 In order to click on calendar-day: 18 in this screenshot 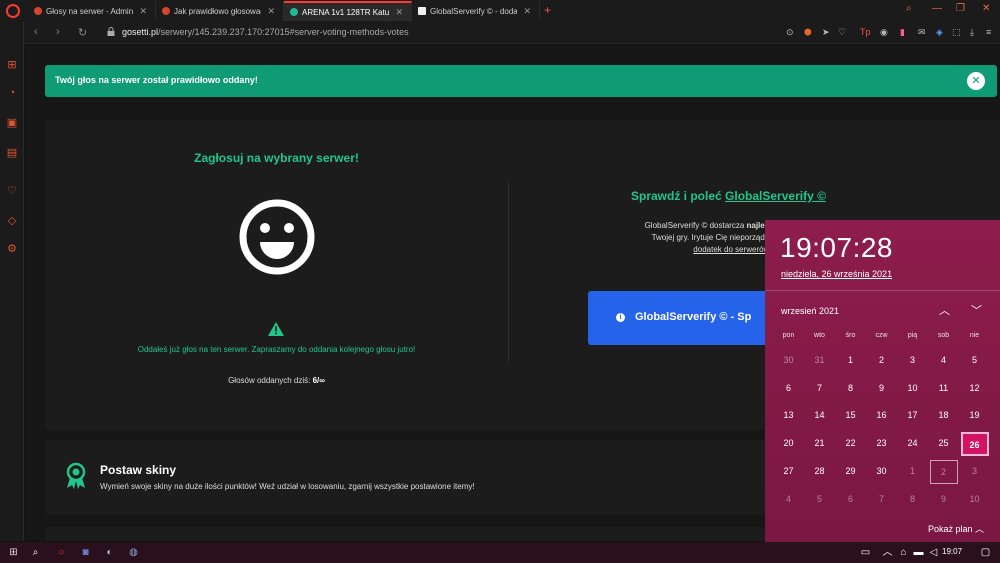, I will do `click(943, 415)`.